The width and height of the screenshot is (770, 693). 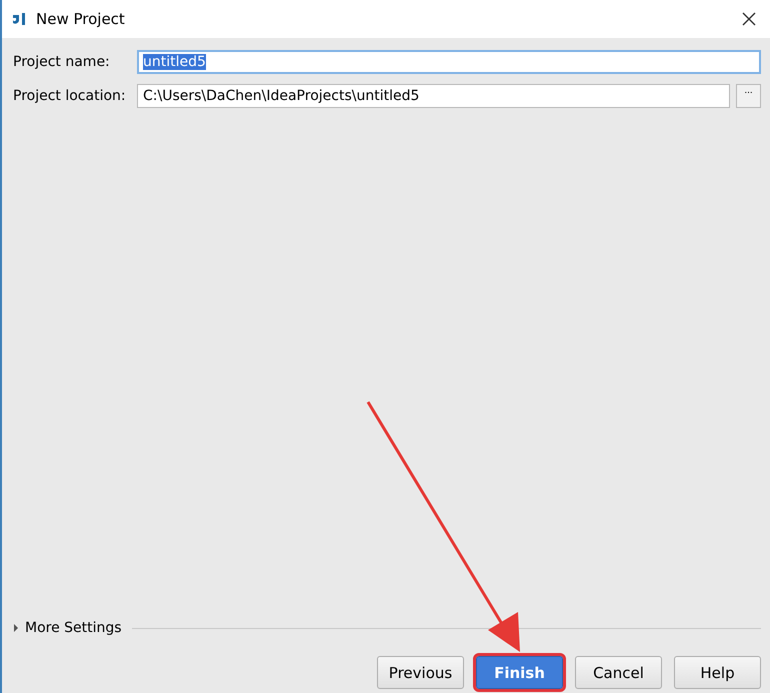 What do you see at coordinates (70, 96) in the screenshot?
I see `field-label: Project location:` at bounding box center [70, 96].